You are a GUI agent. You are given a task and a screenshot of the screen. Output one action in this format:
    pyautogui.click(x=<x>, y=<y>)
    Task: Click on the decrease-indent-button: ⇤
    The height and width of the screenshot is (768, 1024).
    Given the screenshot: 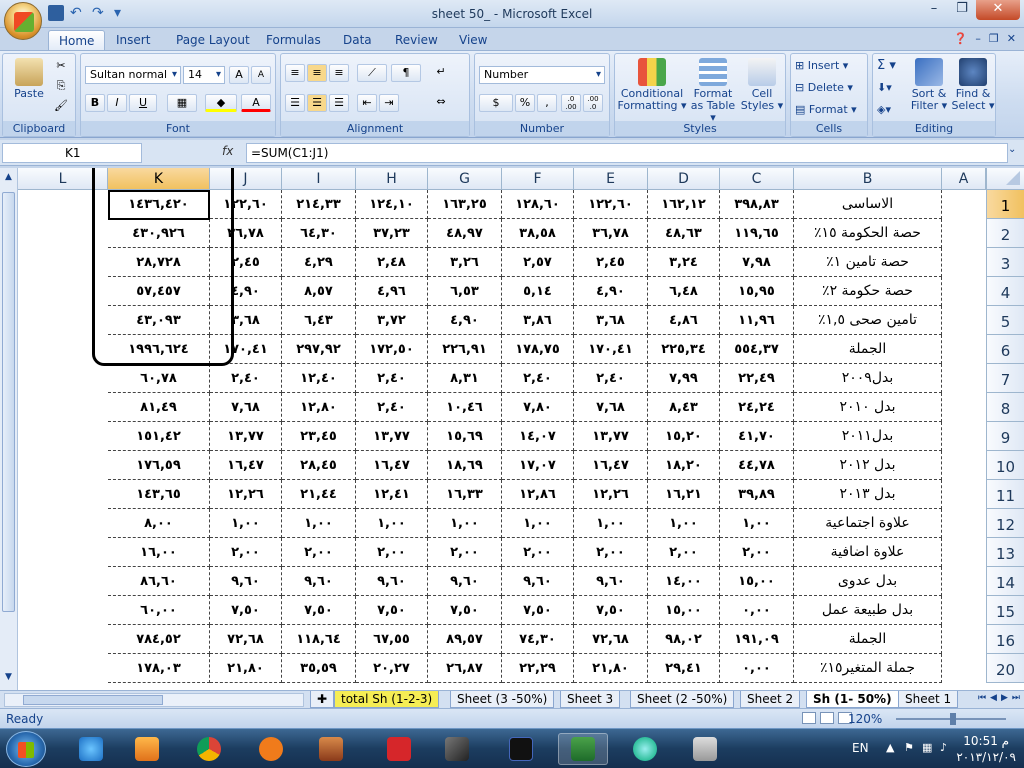 What is the action you would take?
    pyautogui.click(x=367, y=103)
    